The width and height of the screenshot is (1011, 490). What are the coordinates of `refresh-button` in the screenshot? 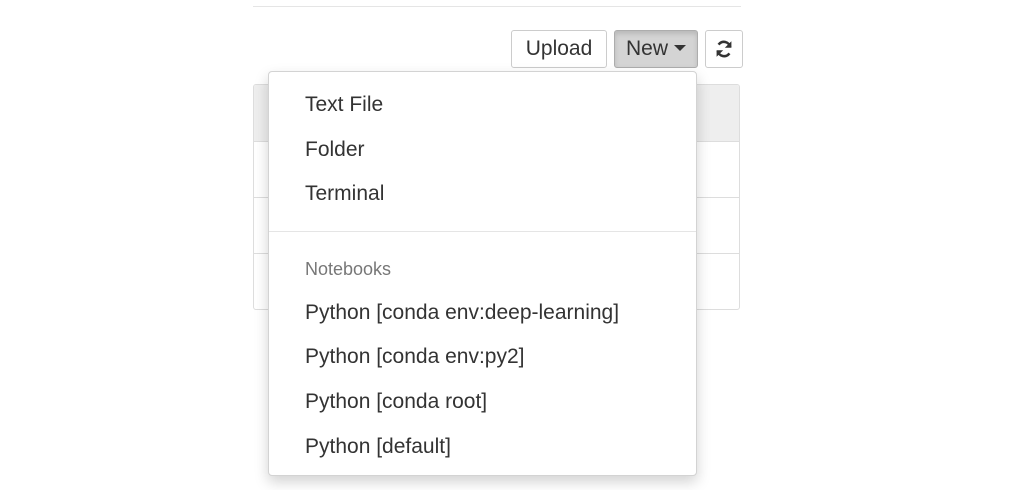 It's located at (724, 49).